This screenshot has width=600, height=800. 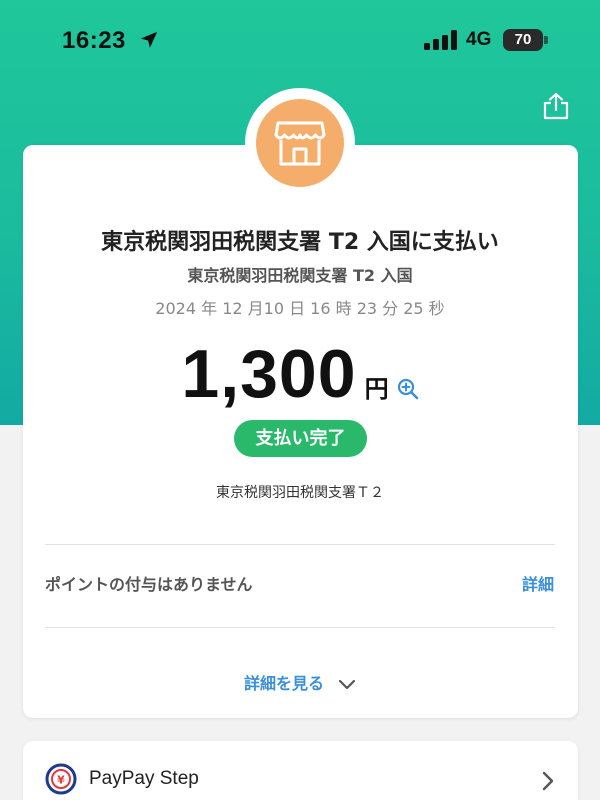 I want to click on battery-level: 70, so click(x=523, y=39).